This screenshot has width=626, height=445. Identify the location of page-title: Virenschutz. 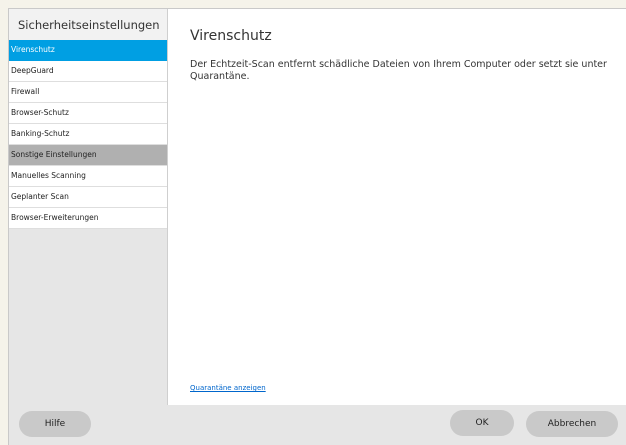
(231, 36).